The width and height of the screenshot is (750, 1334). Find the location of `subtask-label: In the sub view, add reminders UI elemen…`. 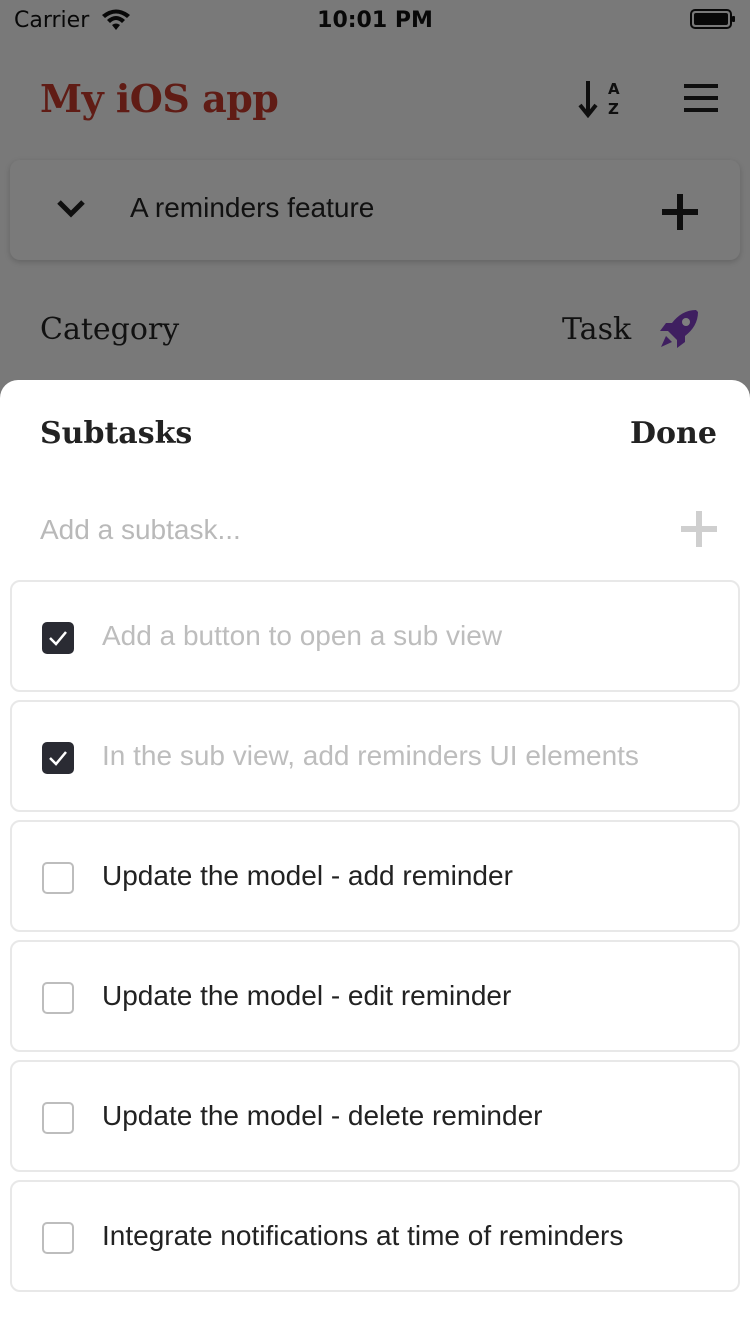

subtask-label: In the sub view, add reminders UI elemen… is located at coordinates (370, 755).